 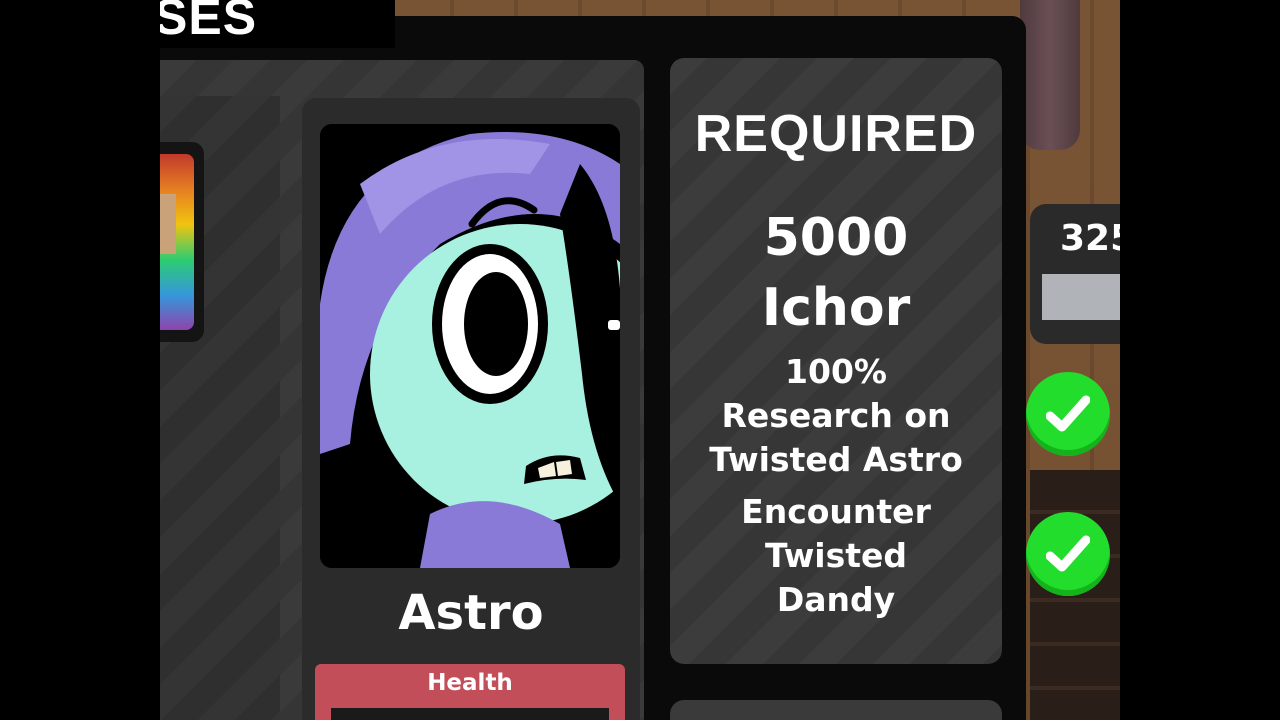 What do you see at coordinates (836, 710) in the screenshot?
I see `unlock-button-panel` at bounding box center [836, 710].